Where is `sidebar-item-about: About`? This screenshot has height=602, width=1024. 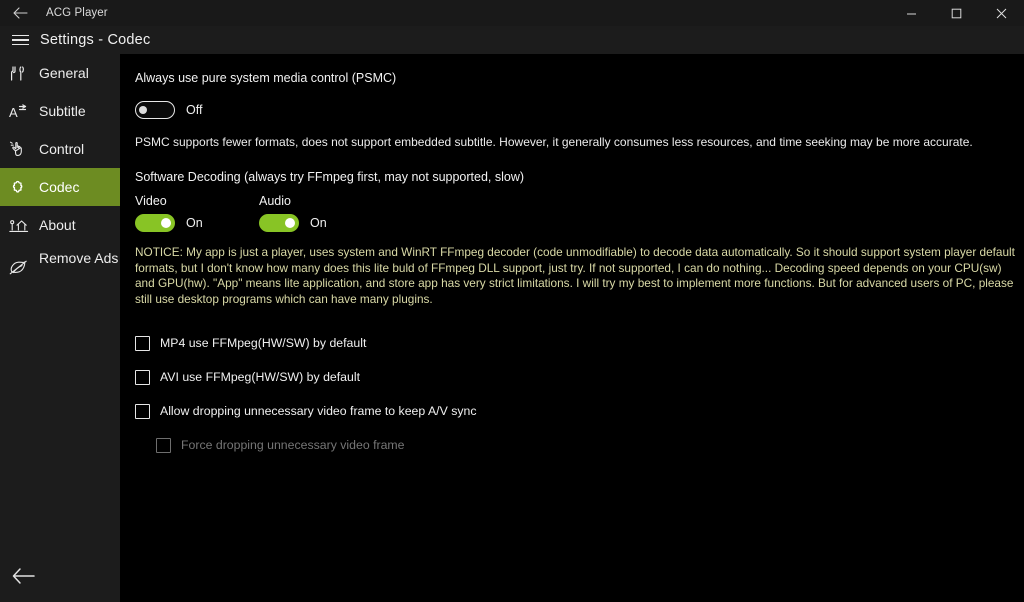
sidebar-item-about: About is located at coordinates (60, 225).